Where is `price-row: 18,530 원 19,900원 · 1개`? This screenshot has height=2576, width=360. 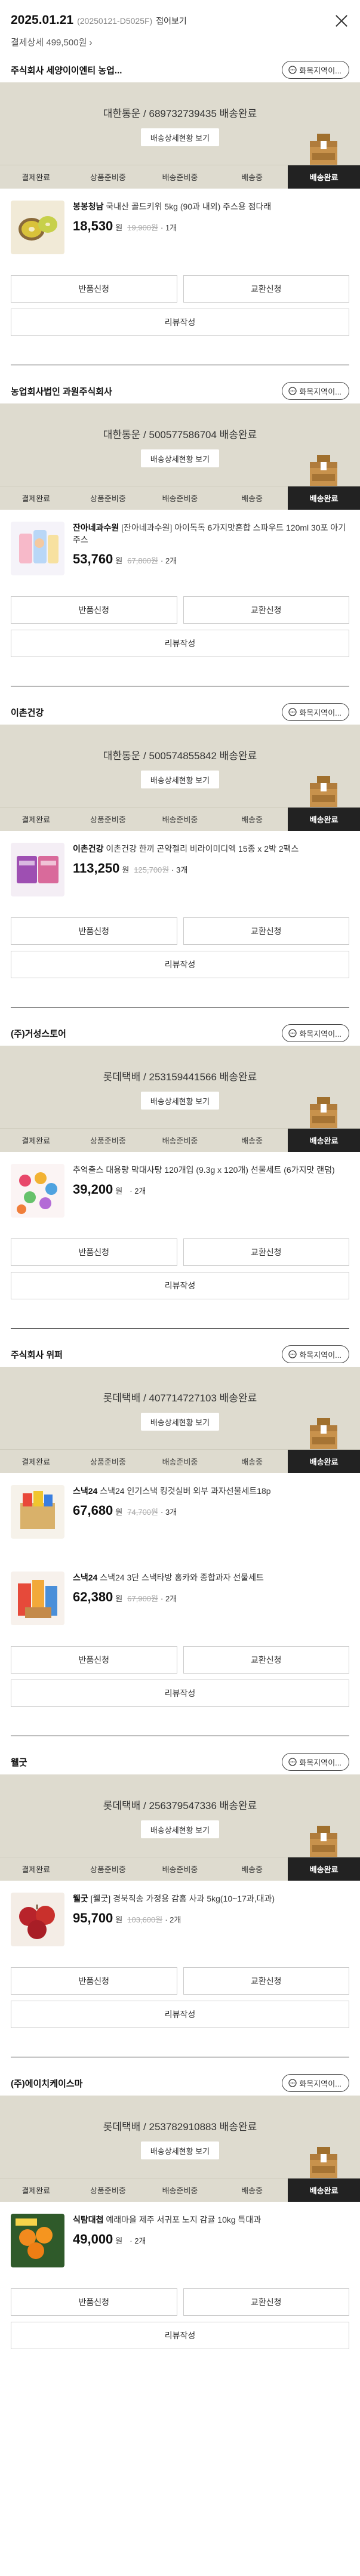
price-row: 18,530 원 19,900원 · 1개 is located at coordinates (172, 226).